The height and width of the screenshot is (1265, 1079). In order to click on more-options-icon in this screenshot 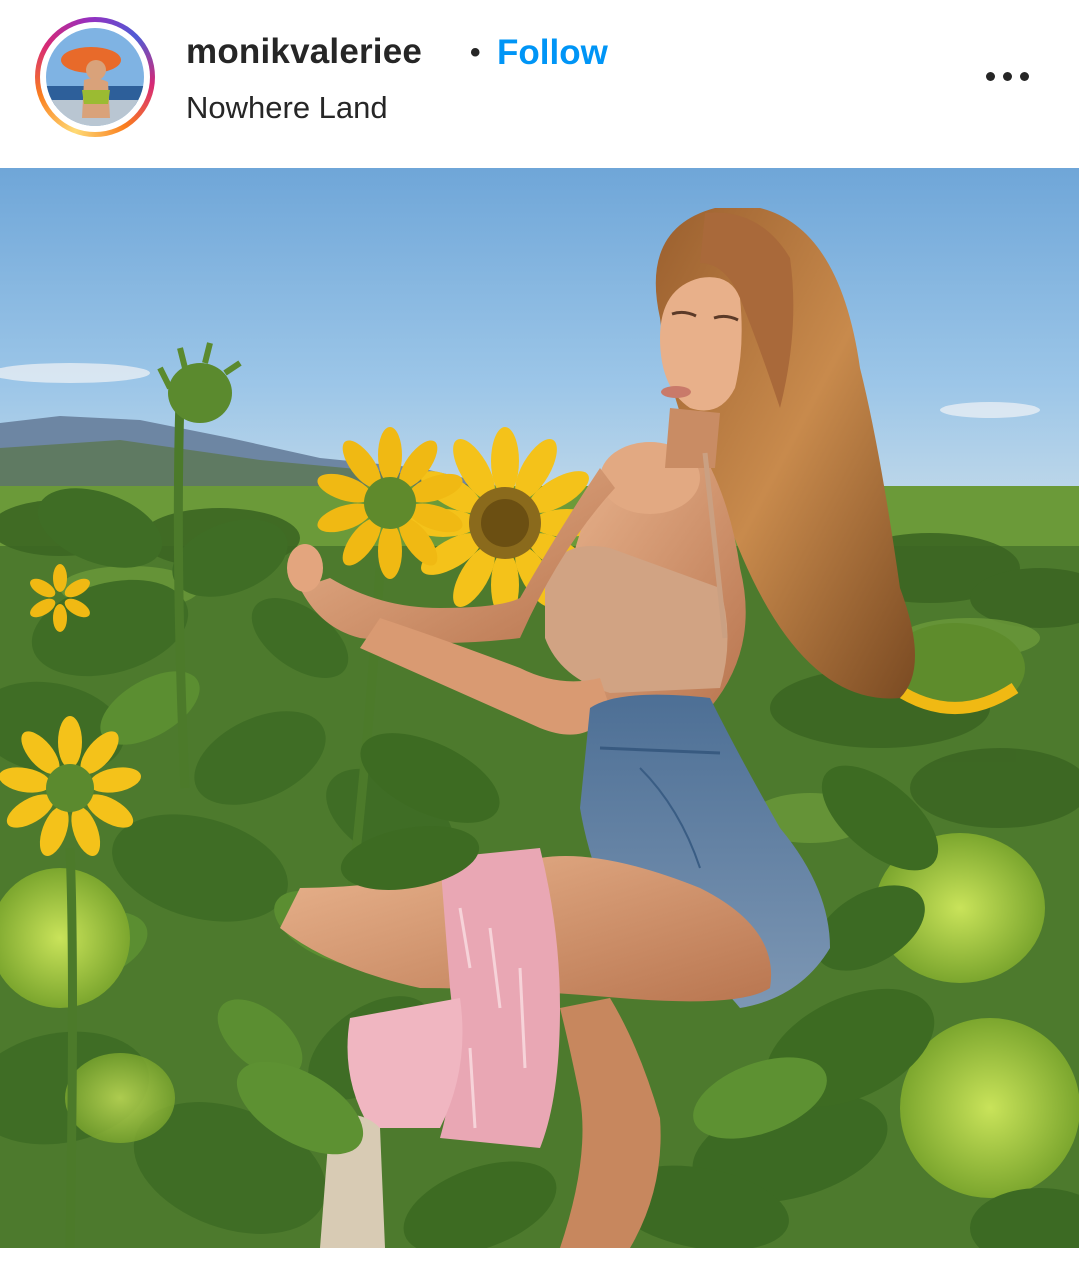, I will do `click(1008, 77)`.